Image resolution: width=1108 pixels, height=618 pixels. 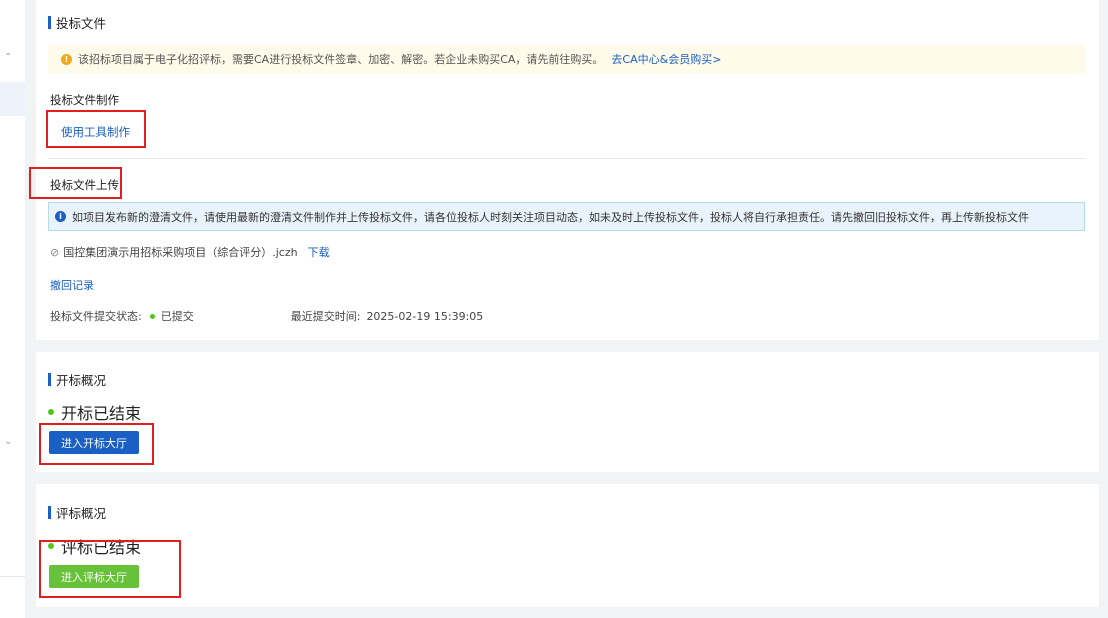 I want to click on opening-title: 开标概况, so click(x=77, y=379).